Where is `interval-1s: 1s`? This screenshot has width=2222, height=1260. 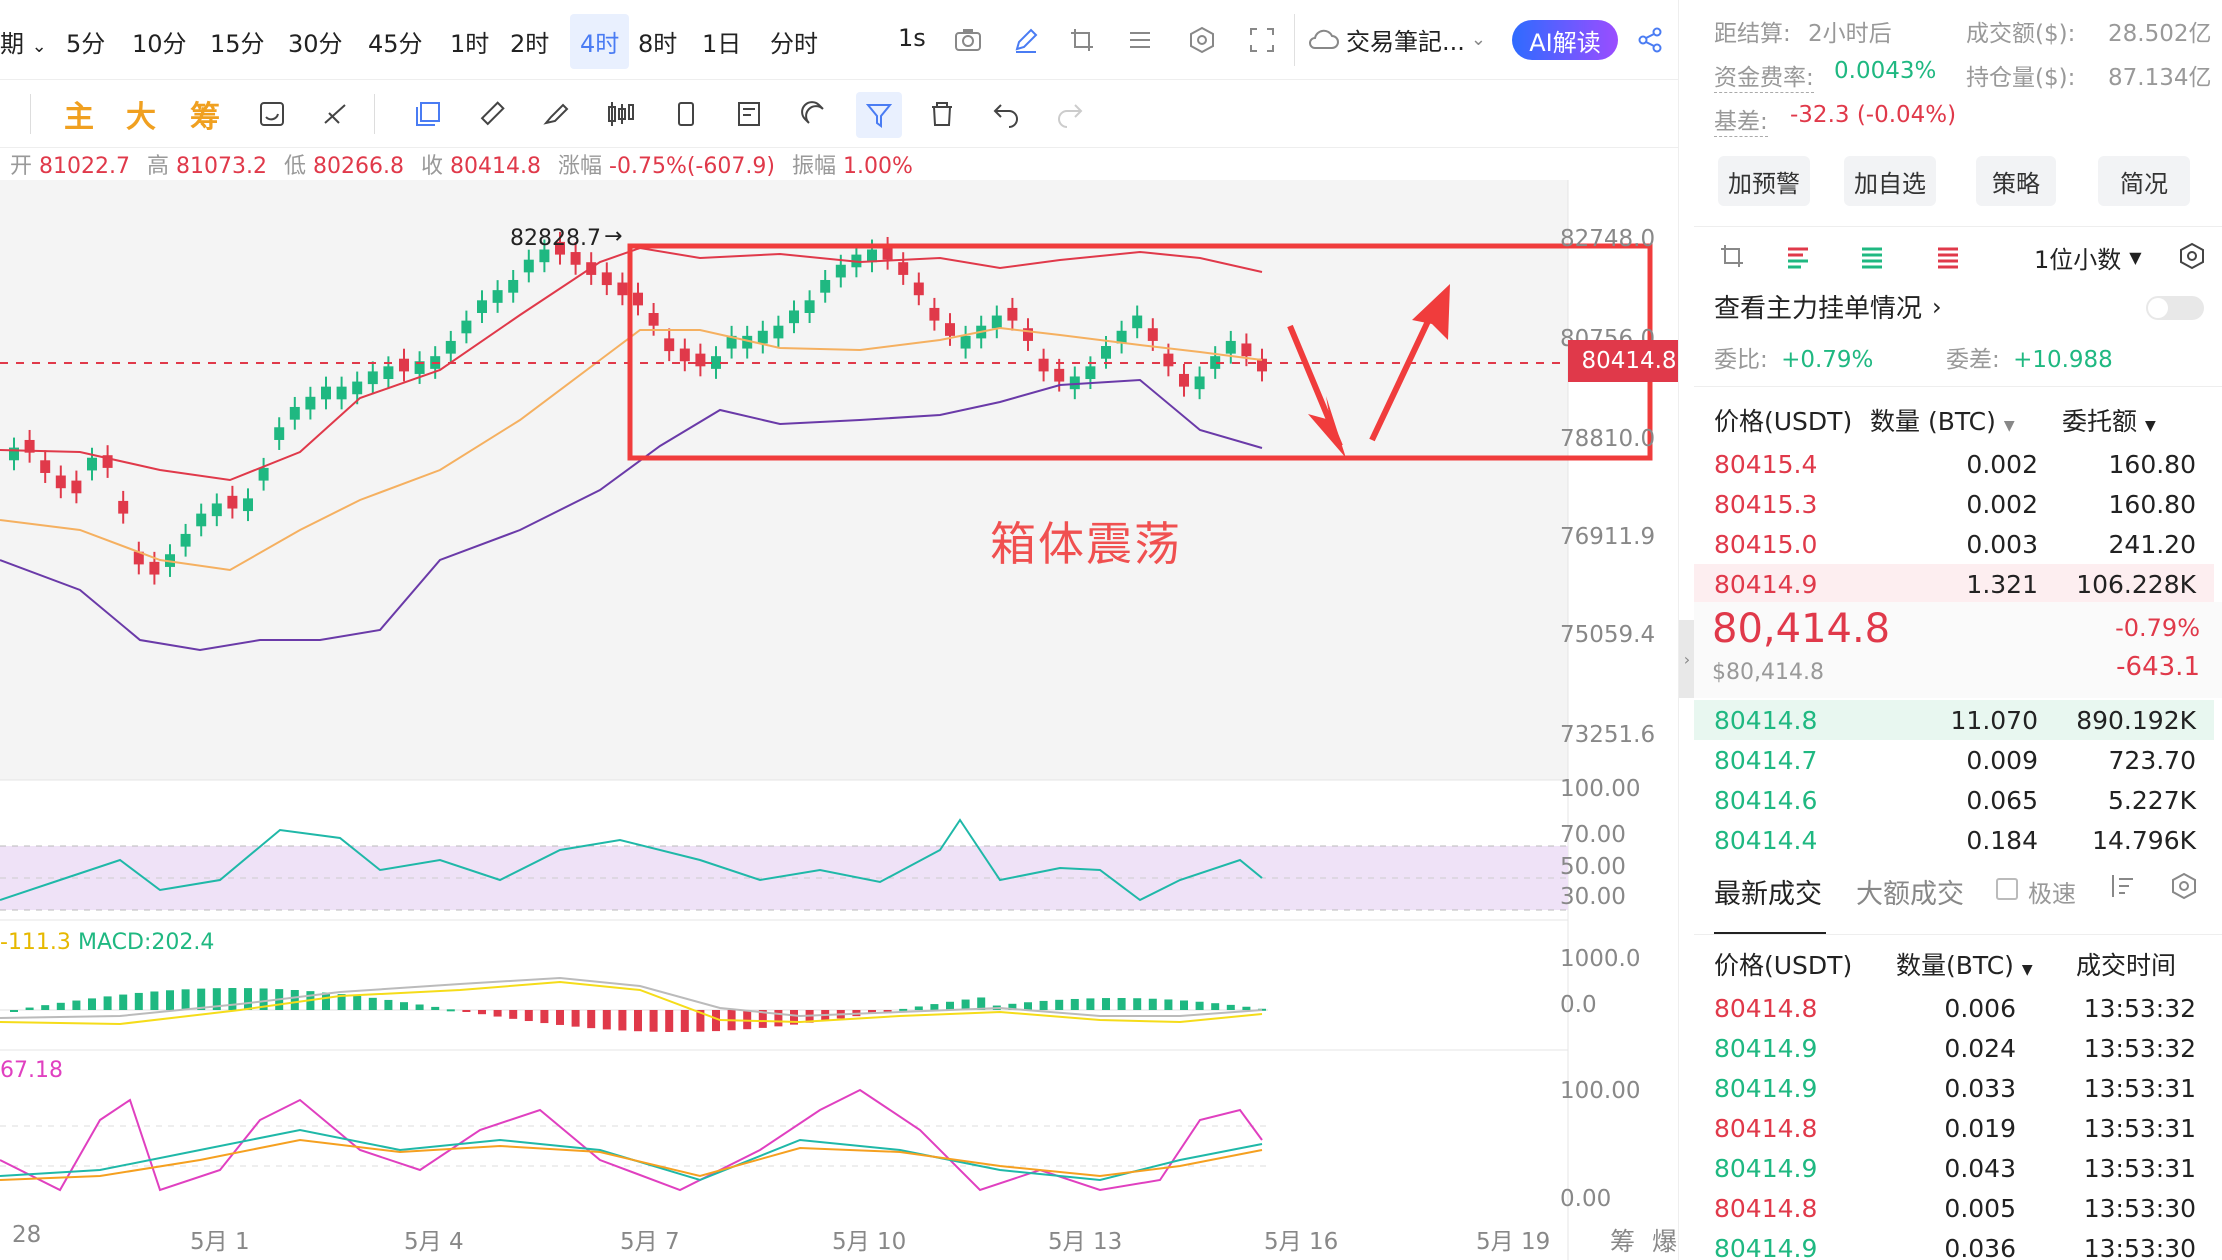 interval-1s: 1s is located at coordinates (912, 38).